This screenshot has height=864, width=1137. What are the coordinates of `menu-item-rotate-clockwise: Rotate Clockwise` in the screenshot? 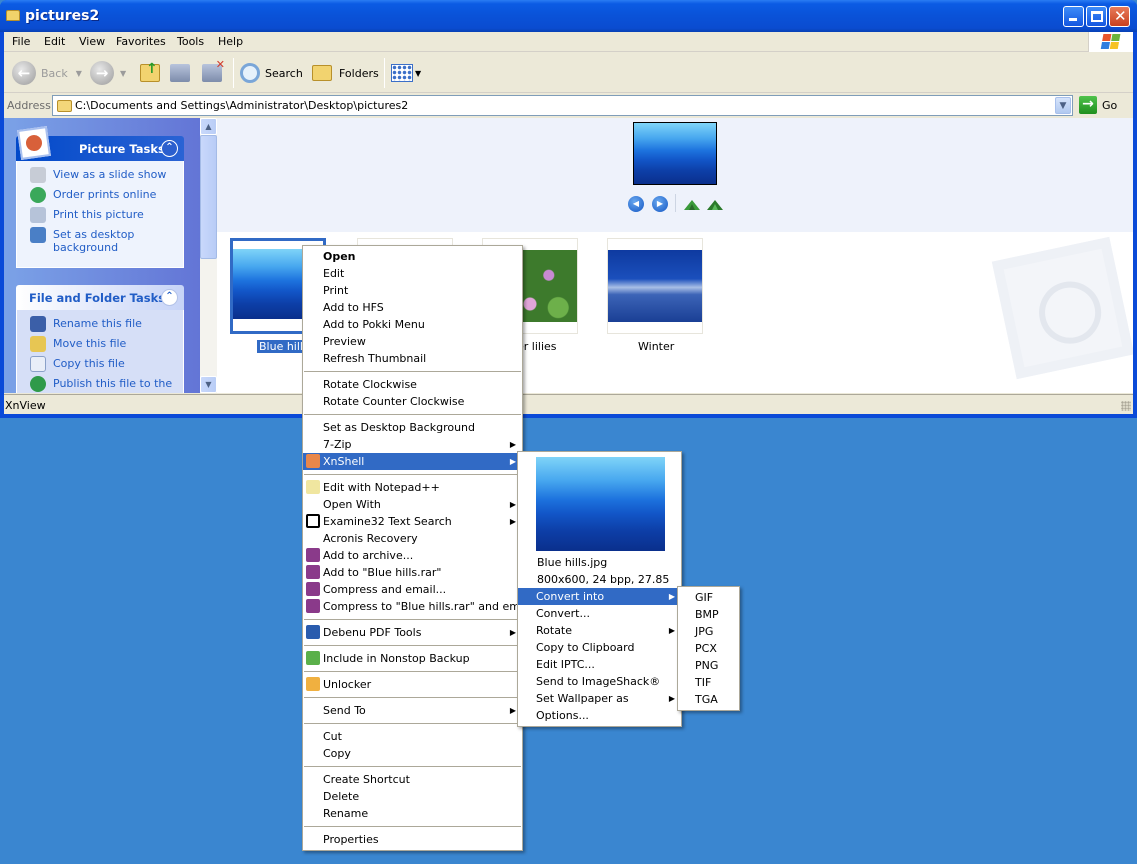 It's located at (412, 384).